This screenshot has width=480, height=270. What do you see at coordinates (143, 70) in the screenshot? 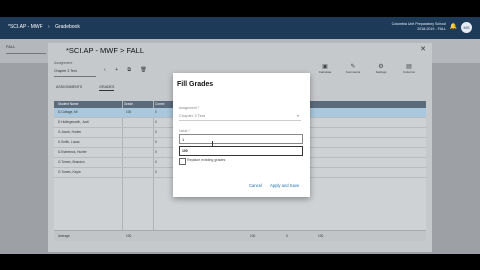
I see `delete-icon: 🗑` at bounding box center [143, 70].